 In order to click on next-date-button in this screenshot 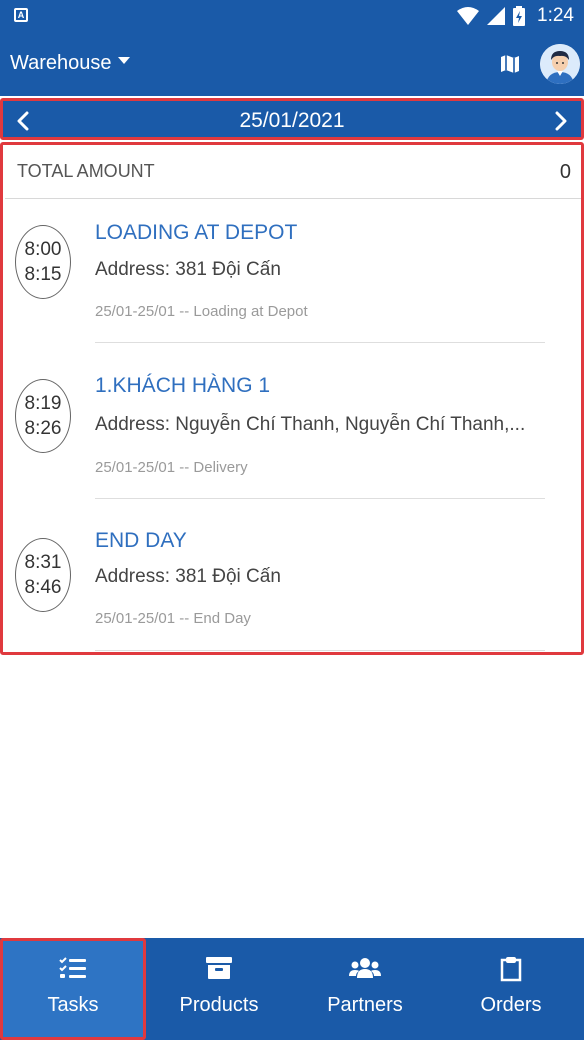, I will do `click(561, 121)`.